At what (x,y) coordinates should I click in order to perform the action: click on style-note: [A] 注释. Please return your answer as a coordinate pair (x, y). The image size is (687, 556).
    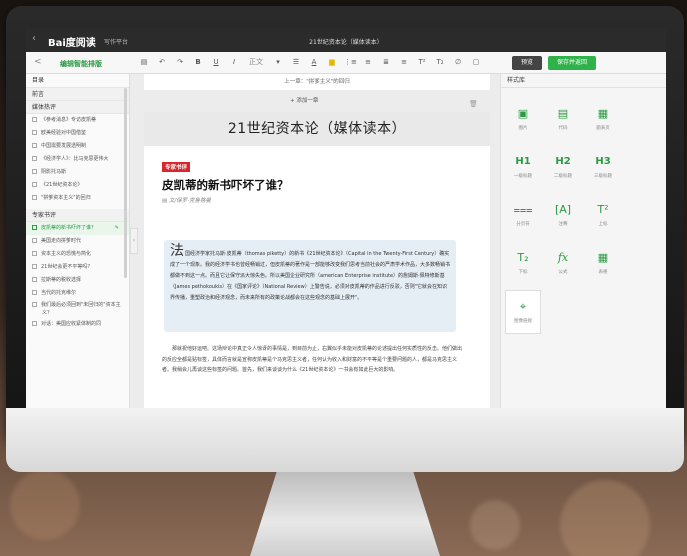
    Looking at the image, I should click on (563, 216).